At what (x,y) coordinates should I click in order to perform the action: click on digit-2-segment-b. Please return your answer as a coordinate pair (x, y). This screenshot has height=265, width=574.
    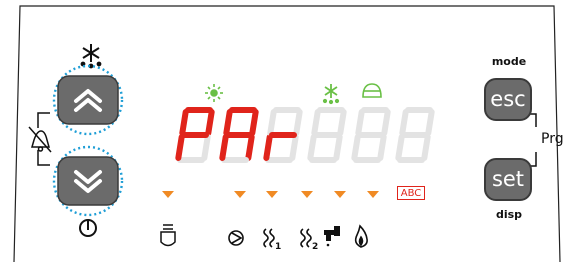
    Looking at the image, I should click on (254, 122).